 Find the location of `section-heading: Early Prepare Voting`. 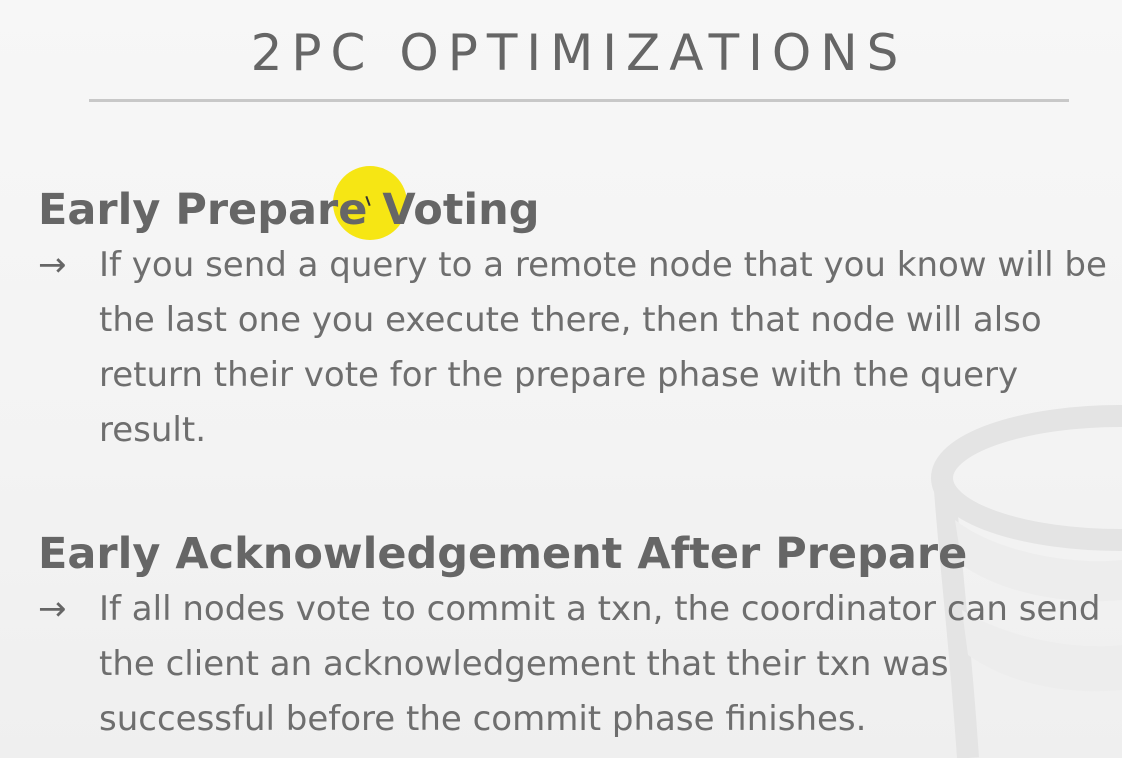

section-heading: Early Prepare Voting is located at coordinates (289, 210).